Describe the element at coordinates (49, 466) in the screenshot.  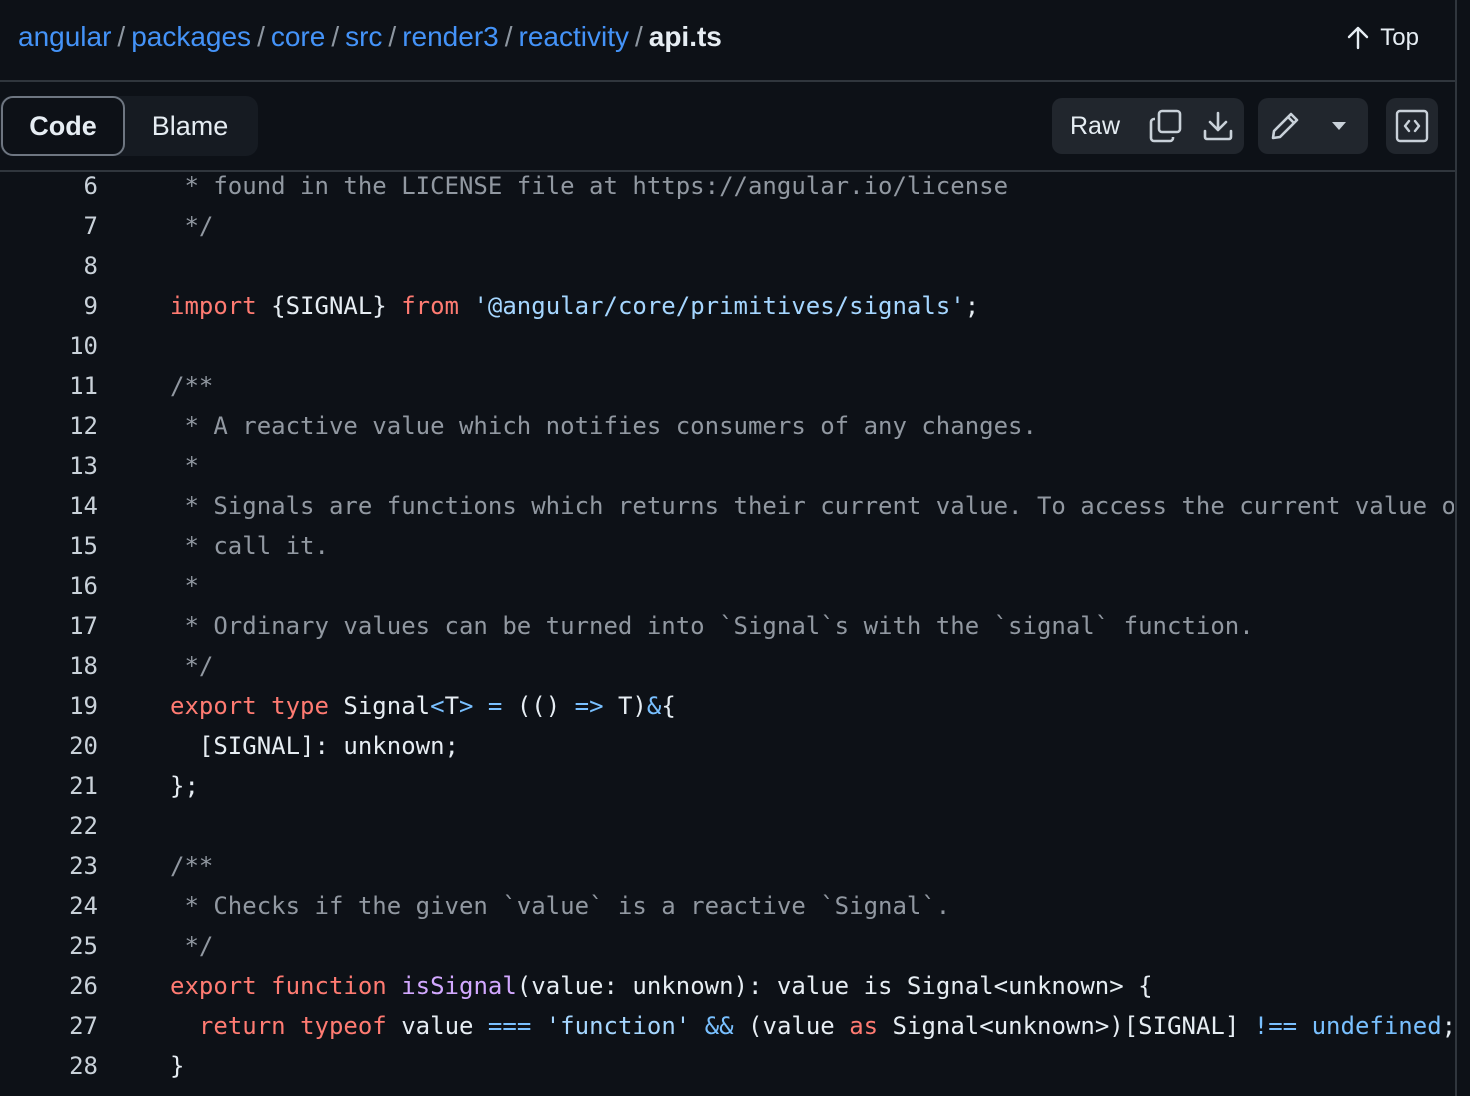
I see `line-number: 13` at that location.